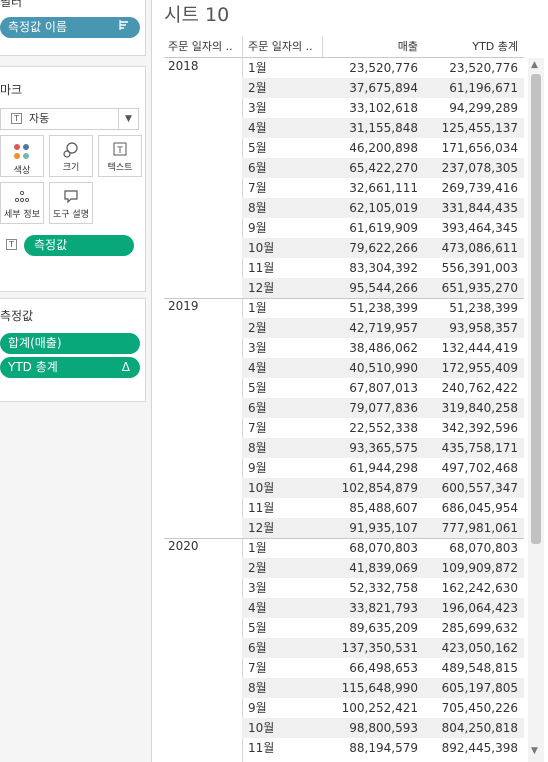 This screenshot has width=548, height=762. I want to click on sales-cell: 79,622,266, so click(383, 248).